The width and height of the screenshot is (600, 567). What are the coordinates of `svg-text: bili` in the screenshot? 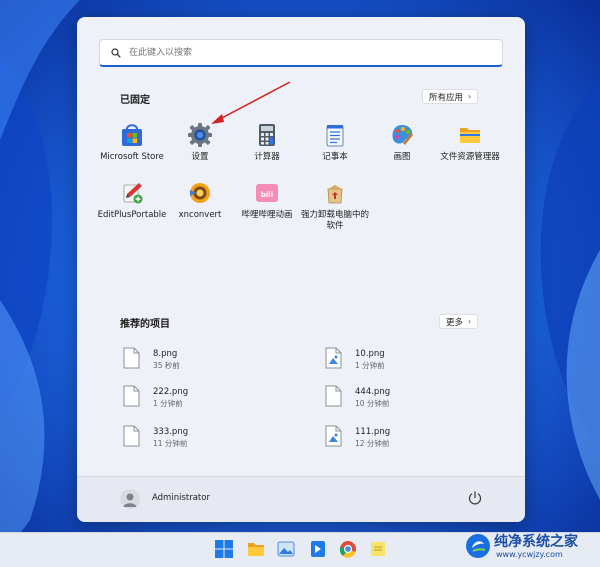 It's located at (267, 195).